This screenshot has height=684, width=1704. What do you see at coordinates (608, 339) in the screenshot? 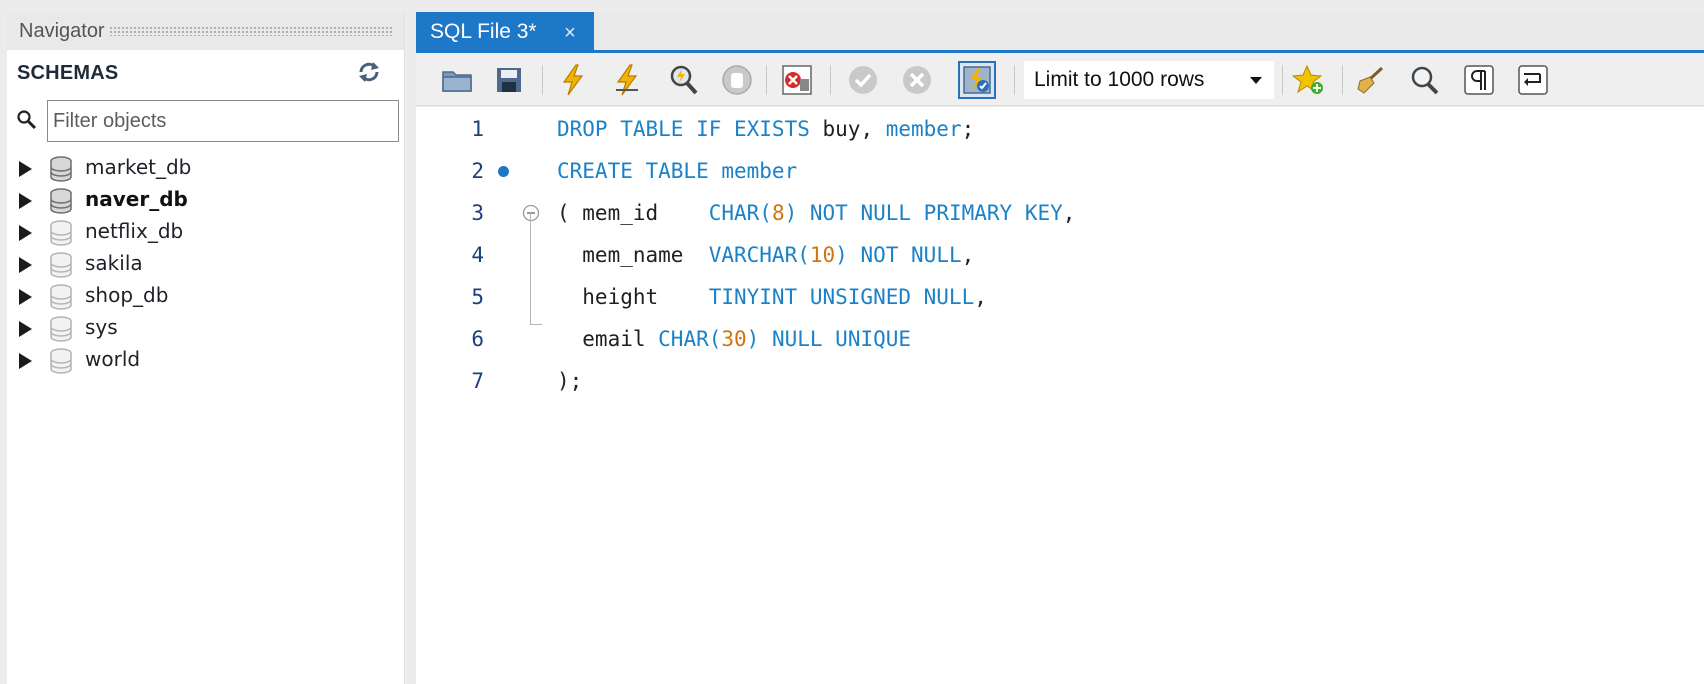
I see `code-token: email` at bounding box center [608, 339].